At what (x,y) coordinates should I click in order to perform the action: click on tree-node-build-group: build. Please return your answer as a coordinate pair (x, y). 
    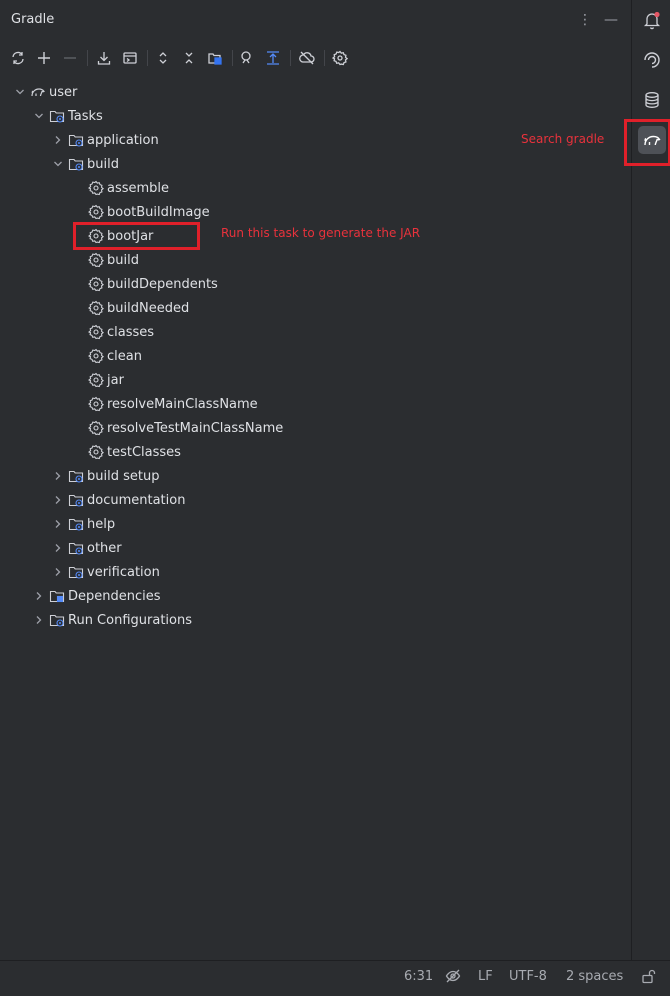
    Looking at the image, I should click on (84, 164).